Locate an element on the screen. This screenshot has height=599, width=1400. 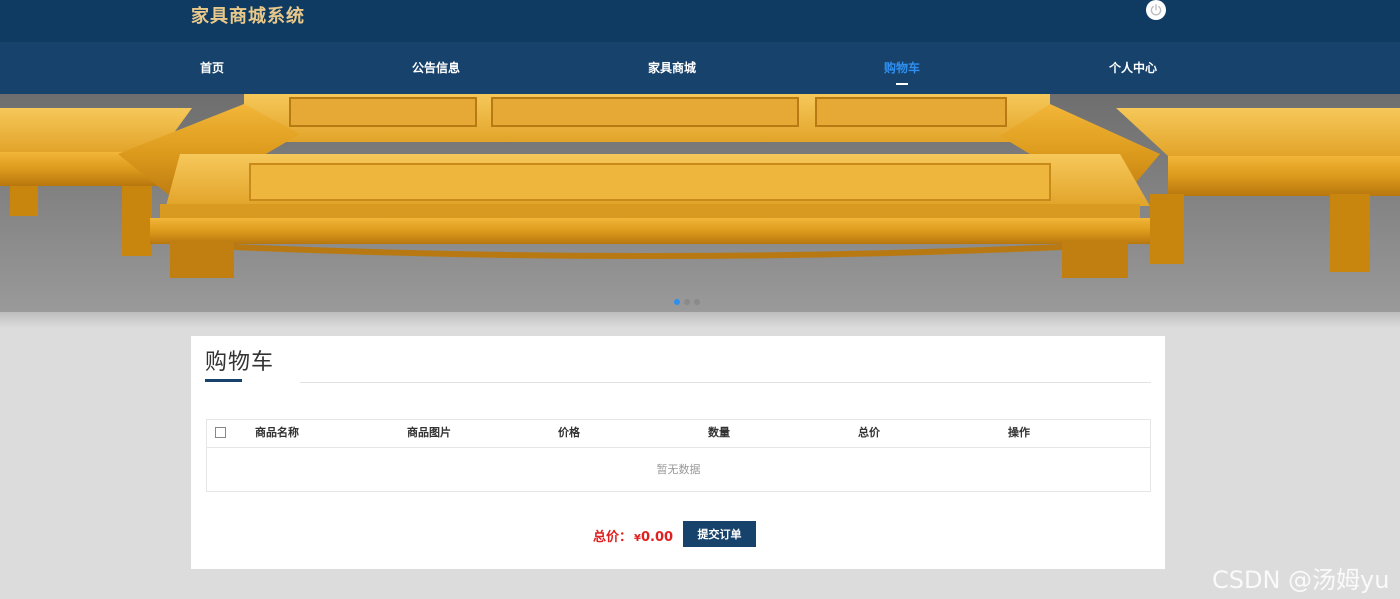
watermark: CSDN @汤姆yu is located at coordinates (1301, 580).